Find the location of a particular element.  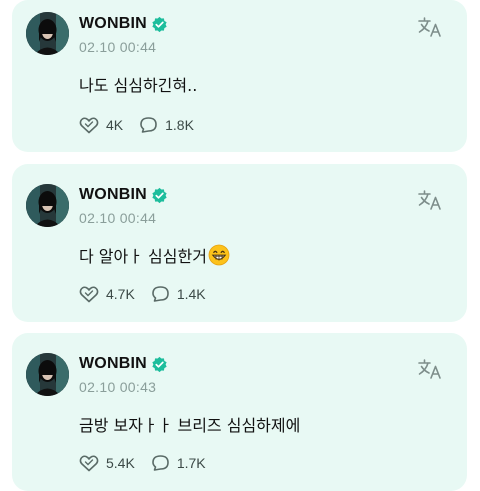

post-text: 나도 심심하긴혀.. is located at coordinates (138, 84).